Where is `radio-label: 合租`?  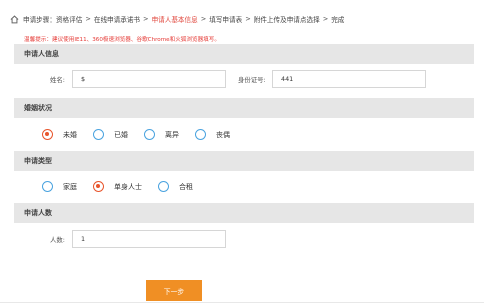
radio-label: 合租 is located at coordinates (186, 186).